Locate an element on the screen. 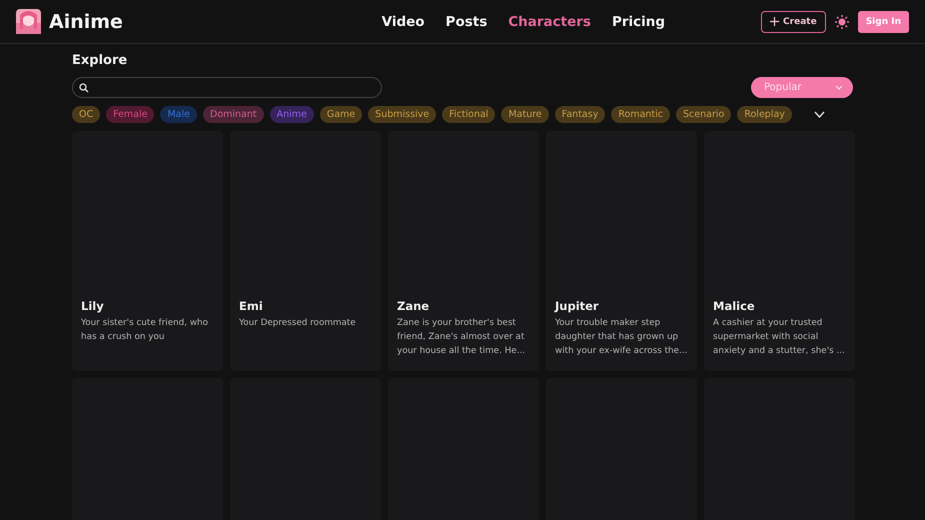 The height and width of the screenshot is (520, 925). tag-chip: Romantic is located at coordinates (640, 114).